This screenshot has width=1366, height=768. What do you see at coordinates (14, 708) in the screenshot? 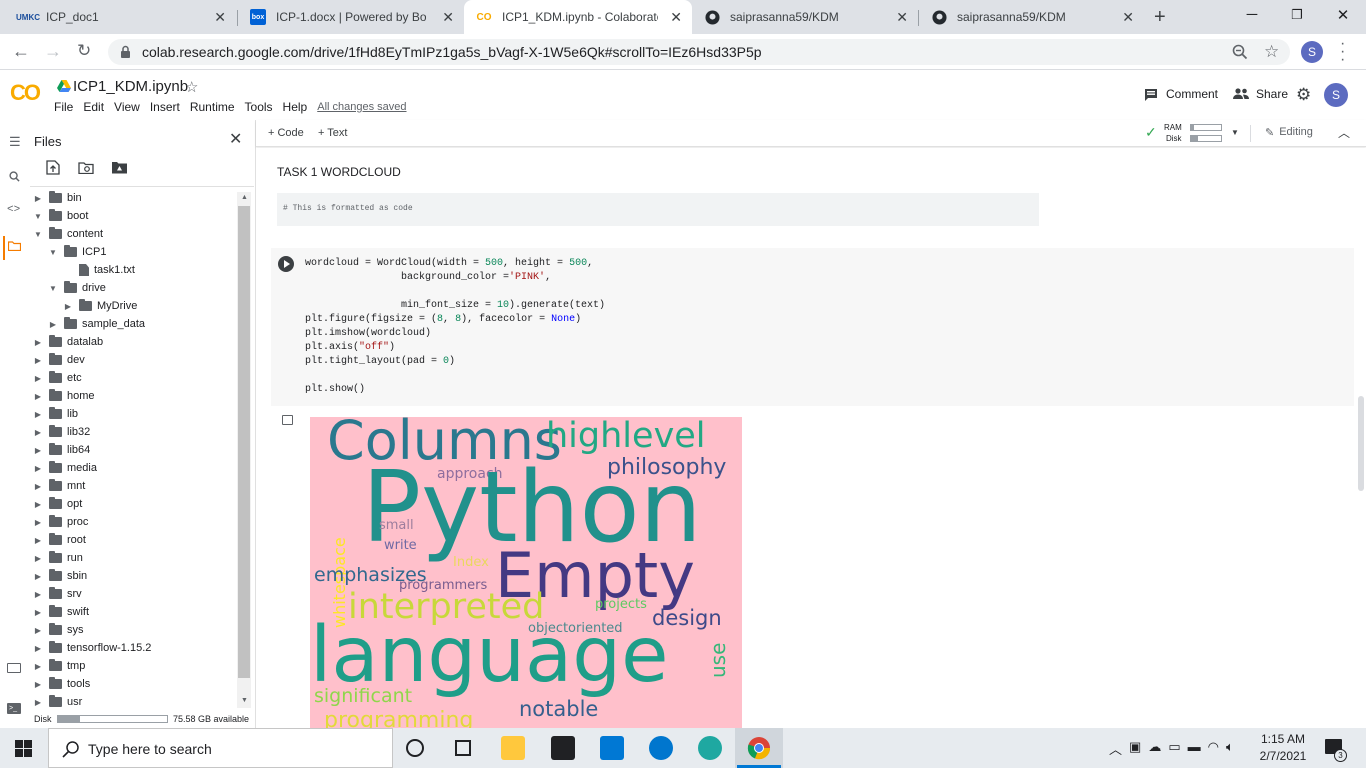
I see `terminal-icon: >_` at bounding box center [14, 708].